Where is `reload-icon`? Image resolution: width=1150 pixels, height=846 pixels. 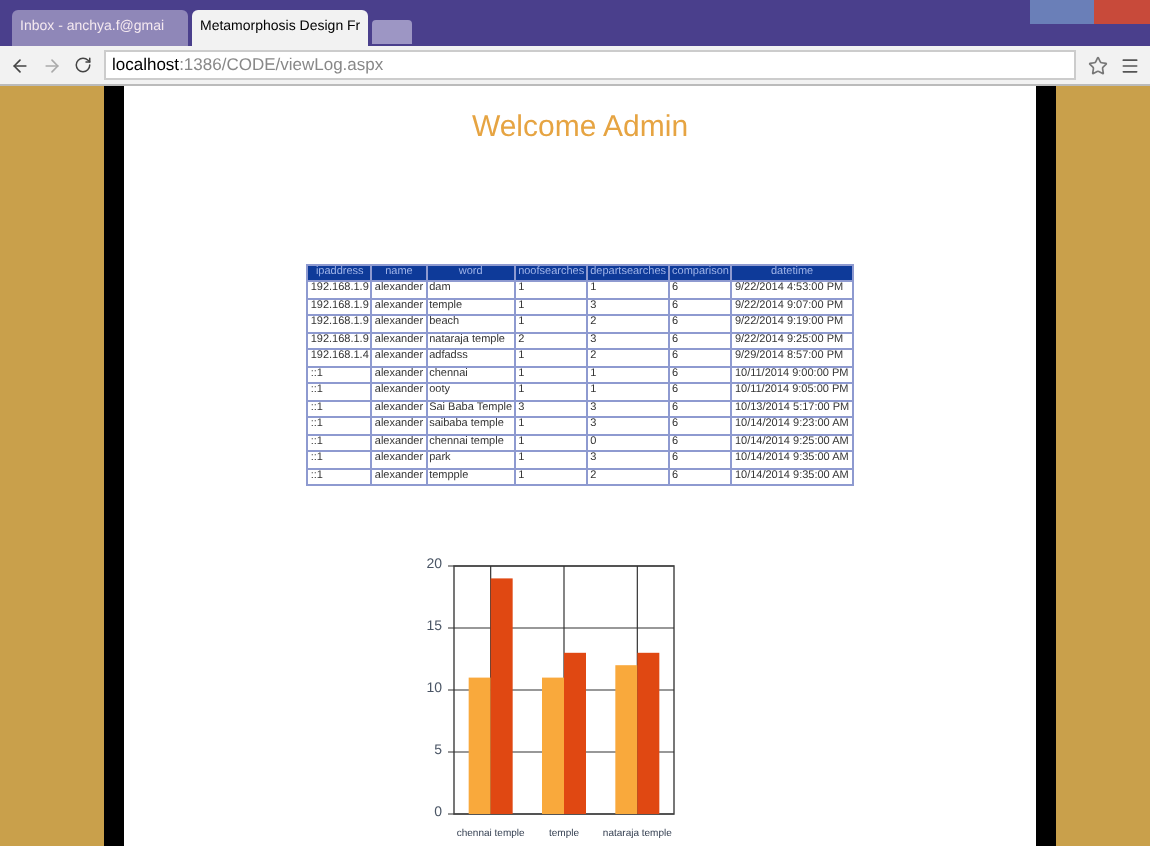 reload-icon is located at coordinates (83, 65).